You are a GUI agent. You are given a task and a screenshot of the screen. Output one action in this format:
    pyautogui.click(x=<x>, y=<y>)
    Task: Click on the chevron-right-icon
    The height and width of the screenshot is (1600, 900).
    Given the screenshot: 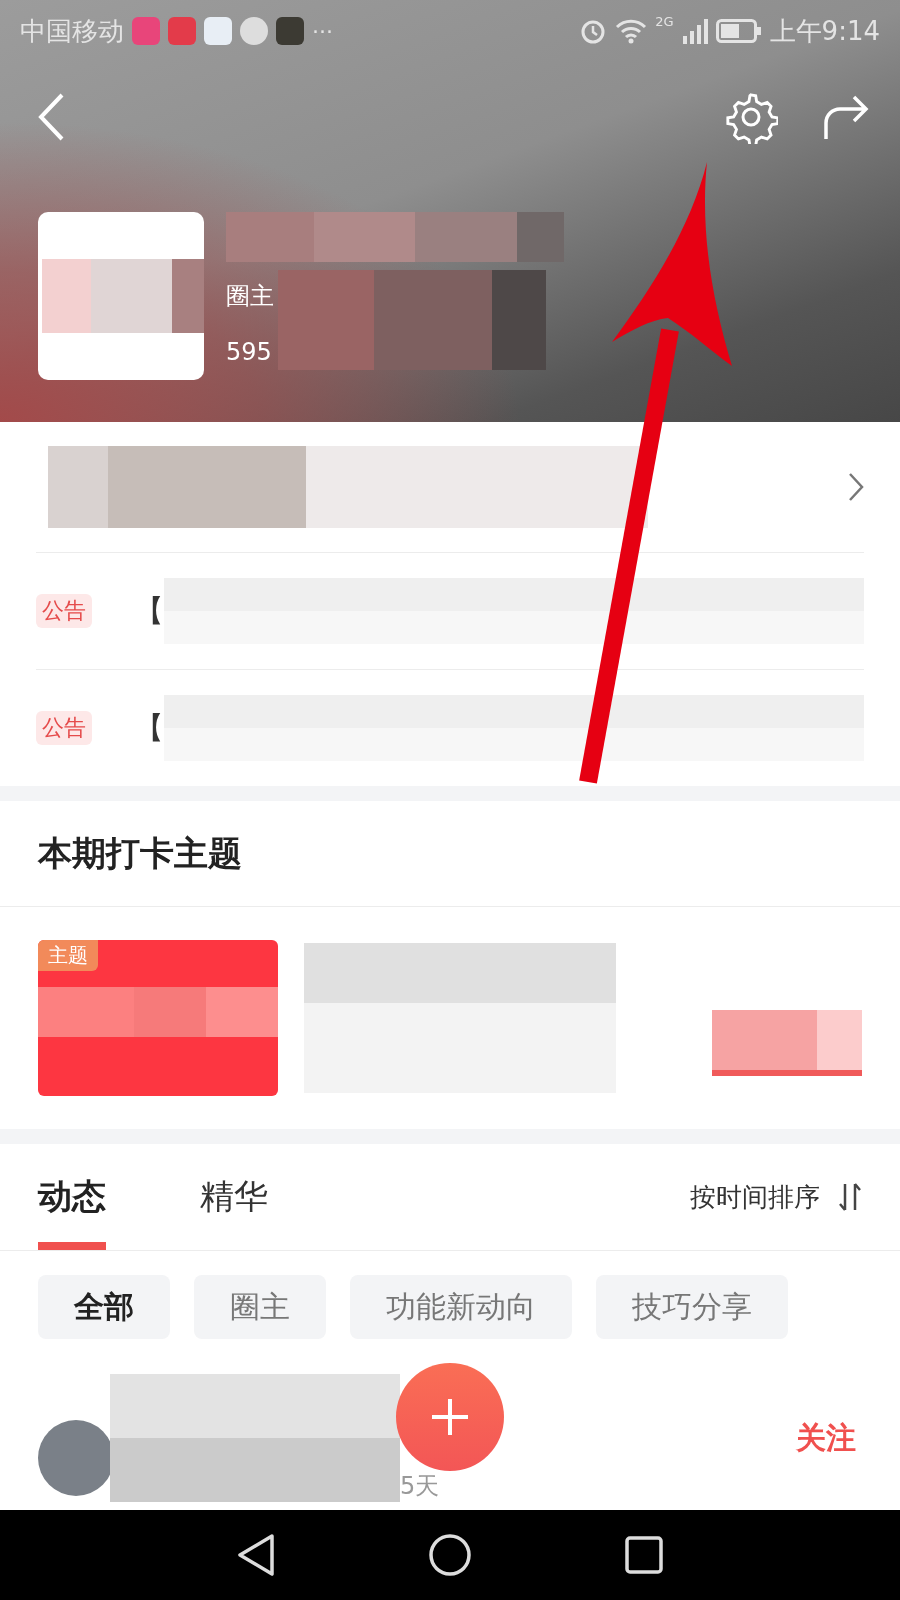 What is the action you would take?
    pyautogui.click(x=856, y=487)
    